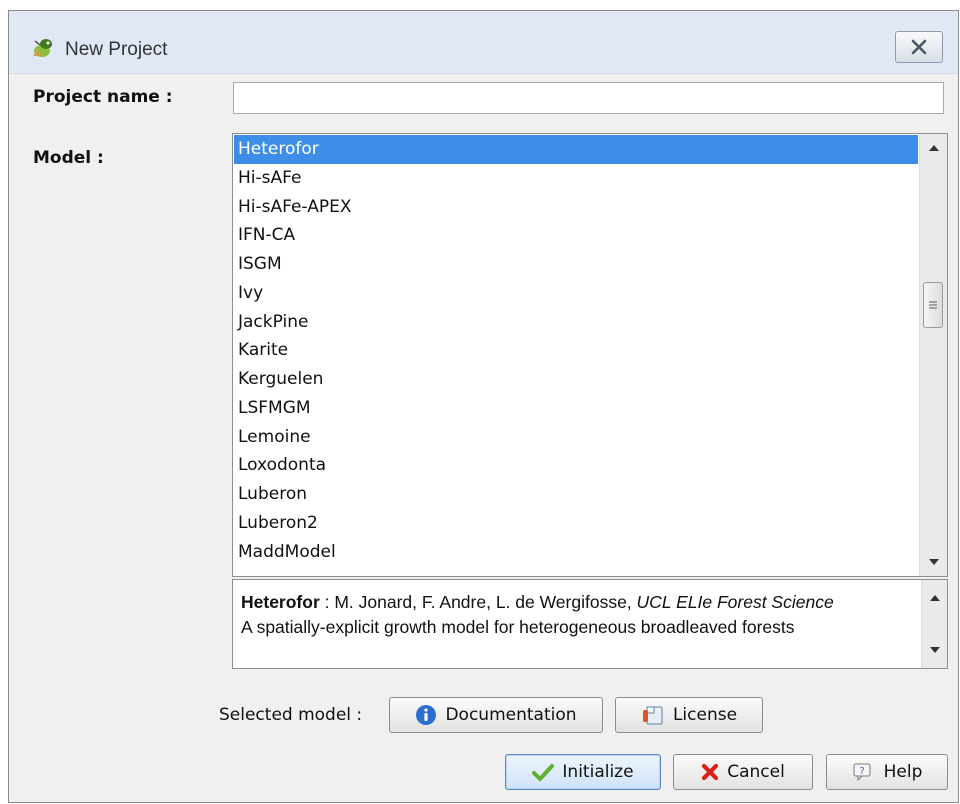 This screenshot has width=960, height=804. Describe the element at coordinates (933, 355) in the screenshot. I see `model-list-scrollbar` at that location.